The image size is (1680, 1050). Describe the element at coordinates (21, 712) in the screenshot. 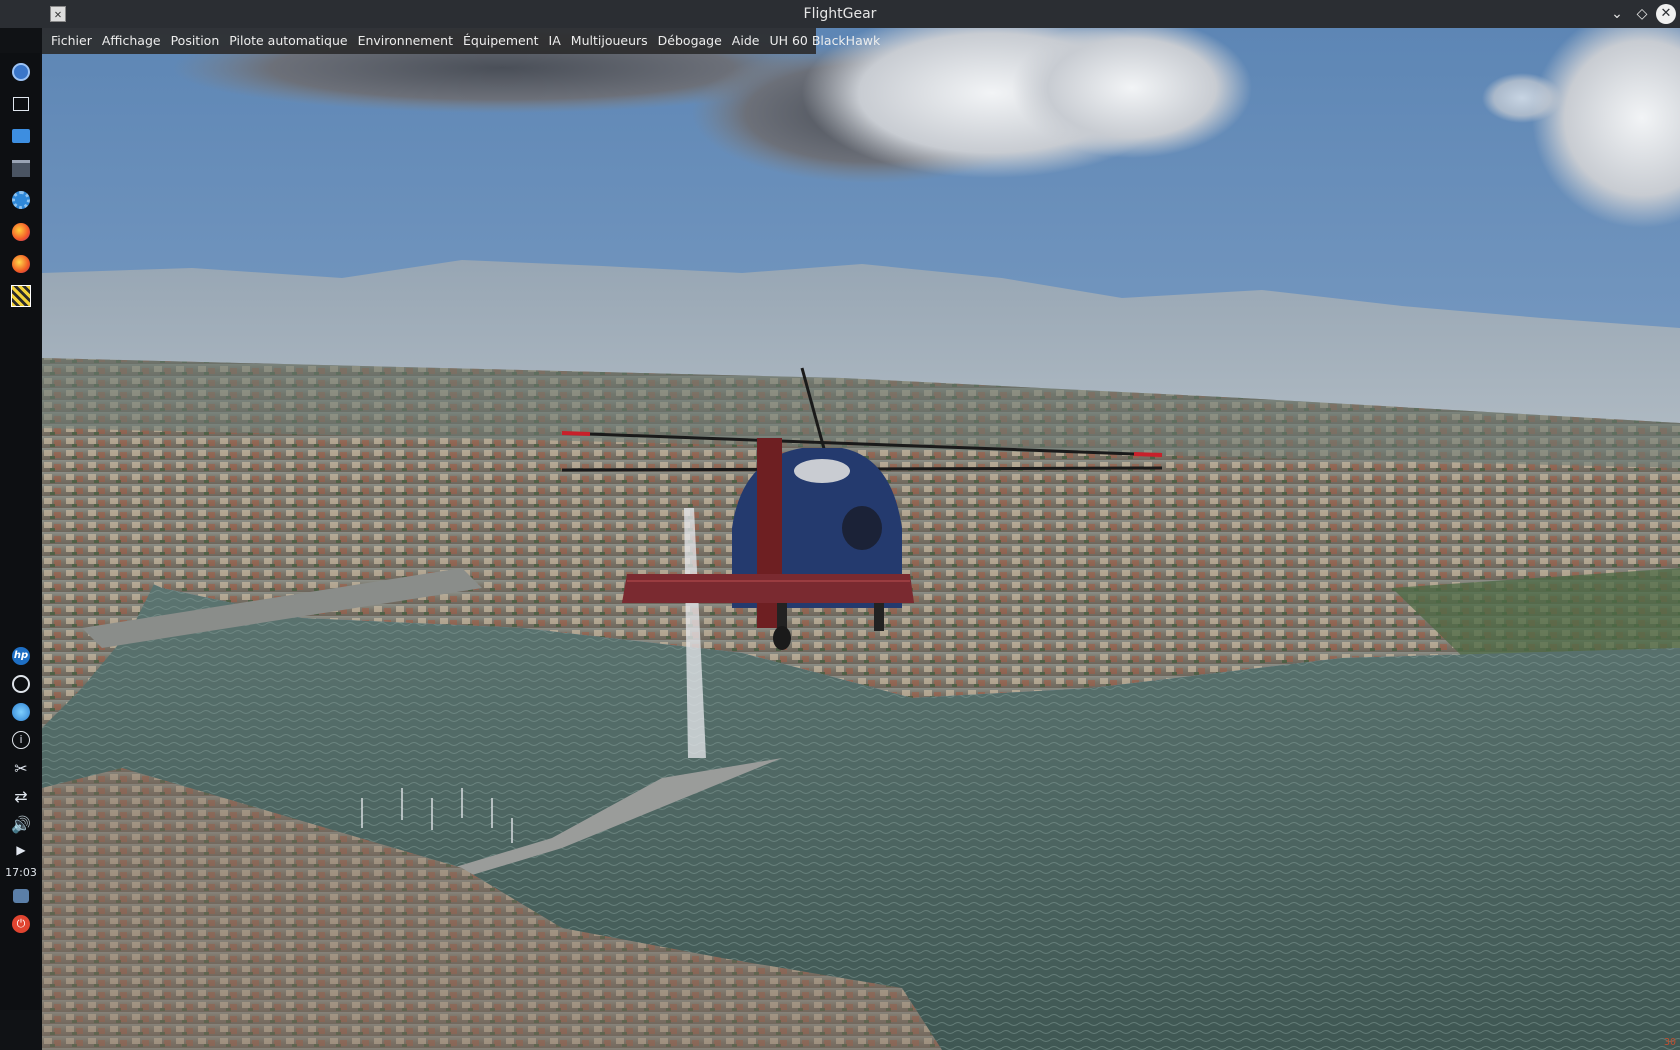

I see `network-icon` at that location.